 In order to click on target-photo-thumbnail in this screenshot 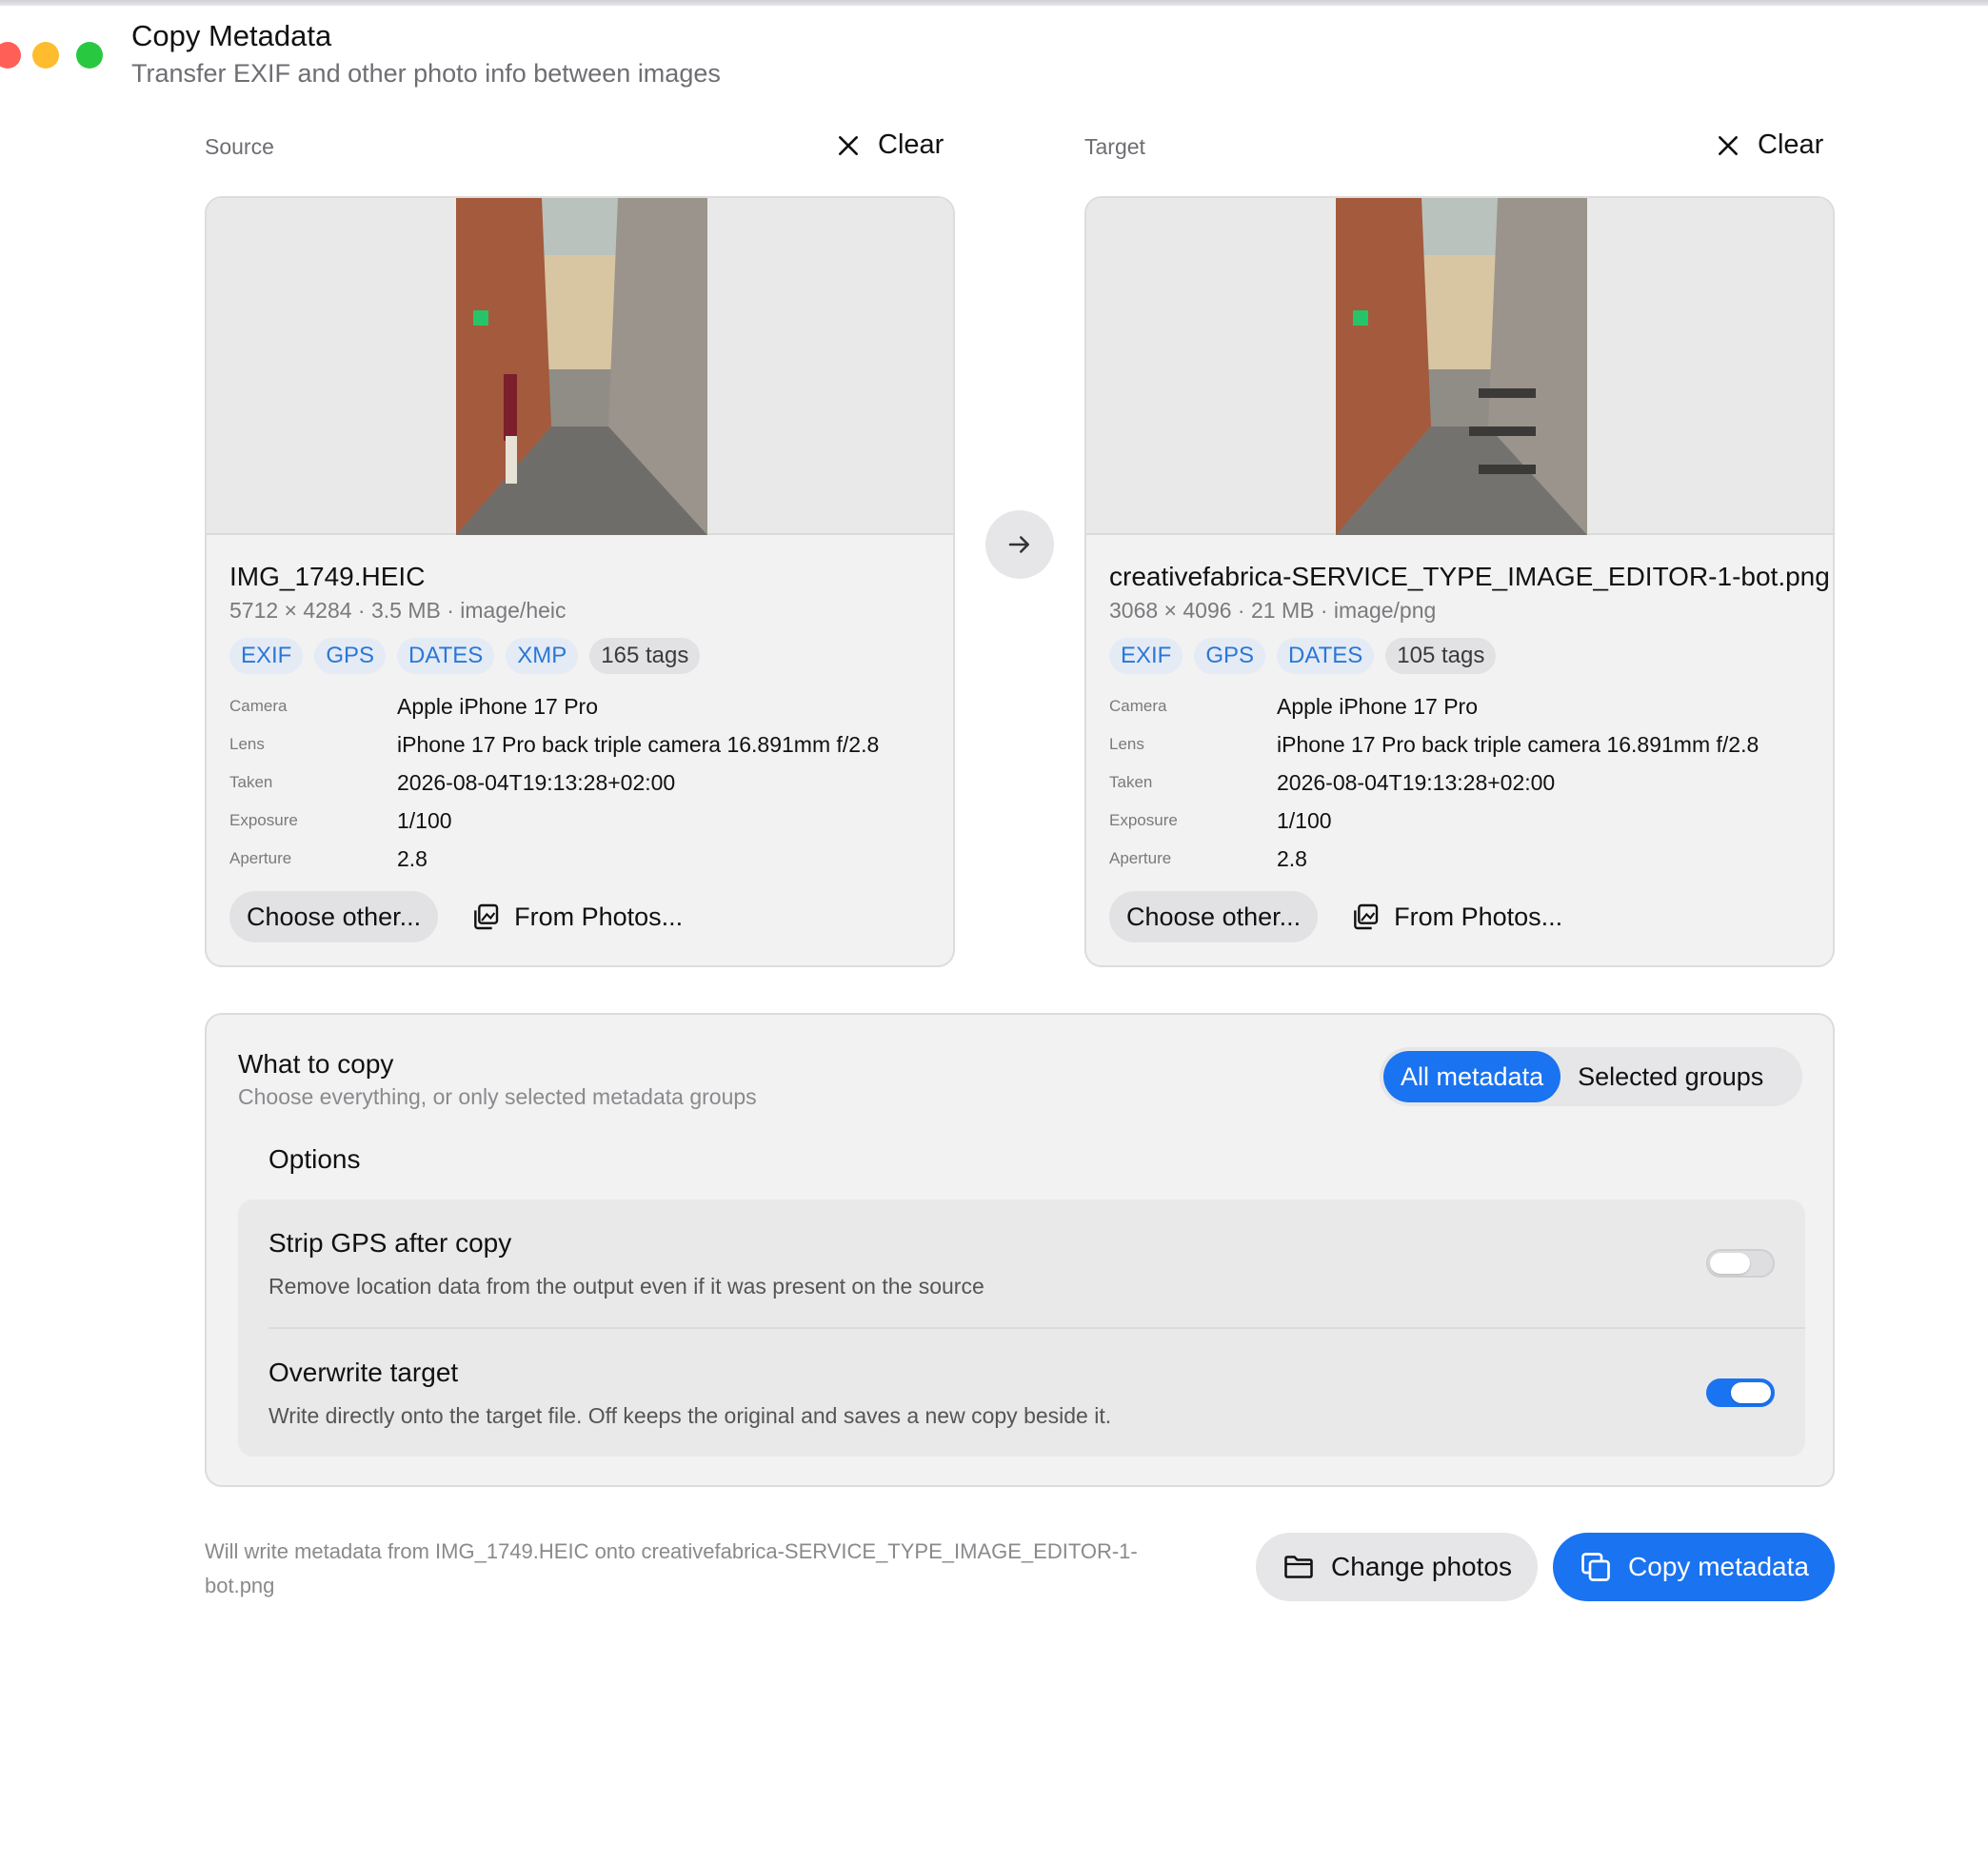, I will do `click(1461, 366)`.